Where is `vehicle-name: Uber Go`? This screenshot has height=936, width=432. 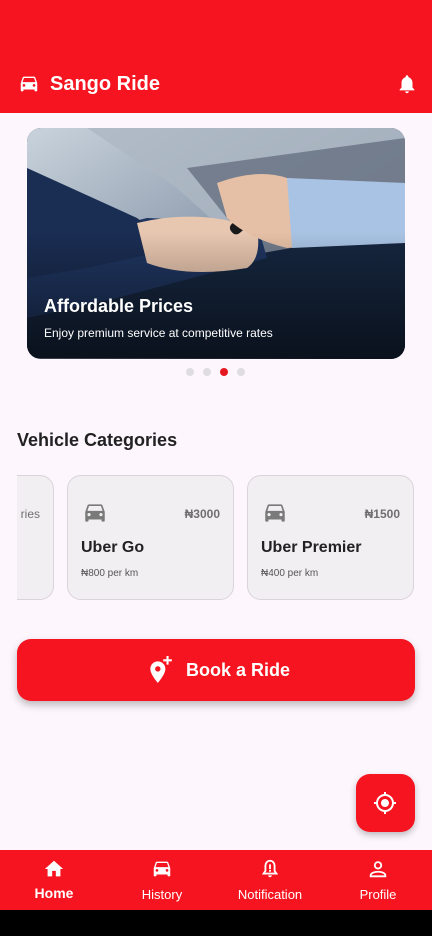
vehicle-name: Uber Go is located at coordinates (113, 547).